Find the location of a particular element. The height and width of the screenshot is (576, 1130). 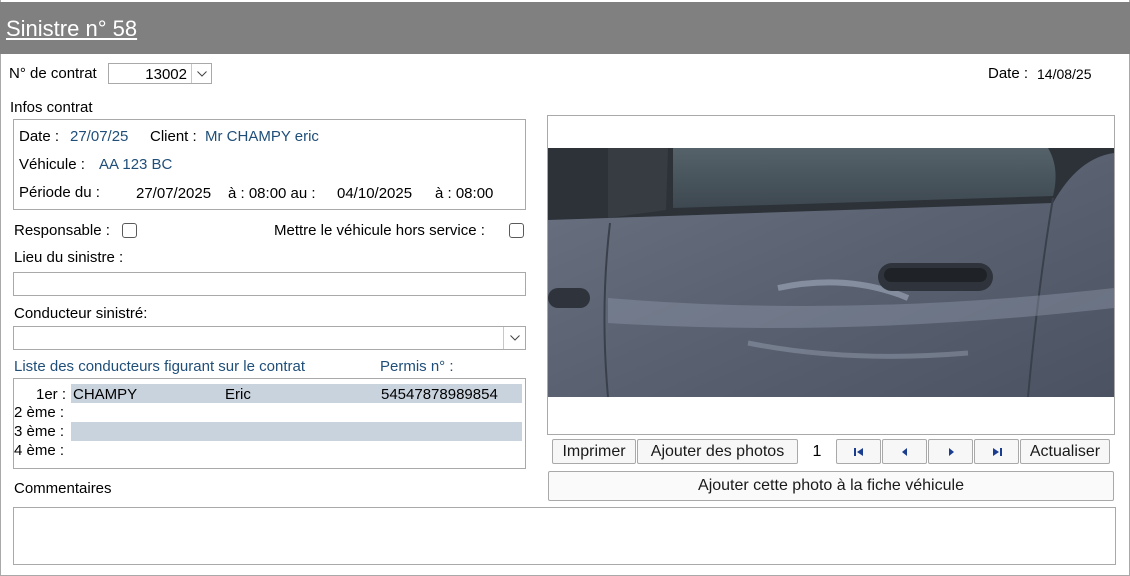

infos-client-label: Client : is located at coordinates (173, 136).